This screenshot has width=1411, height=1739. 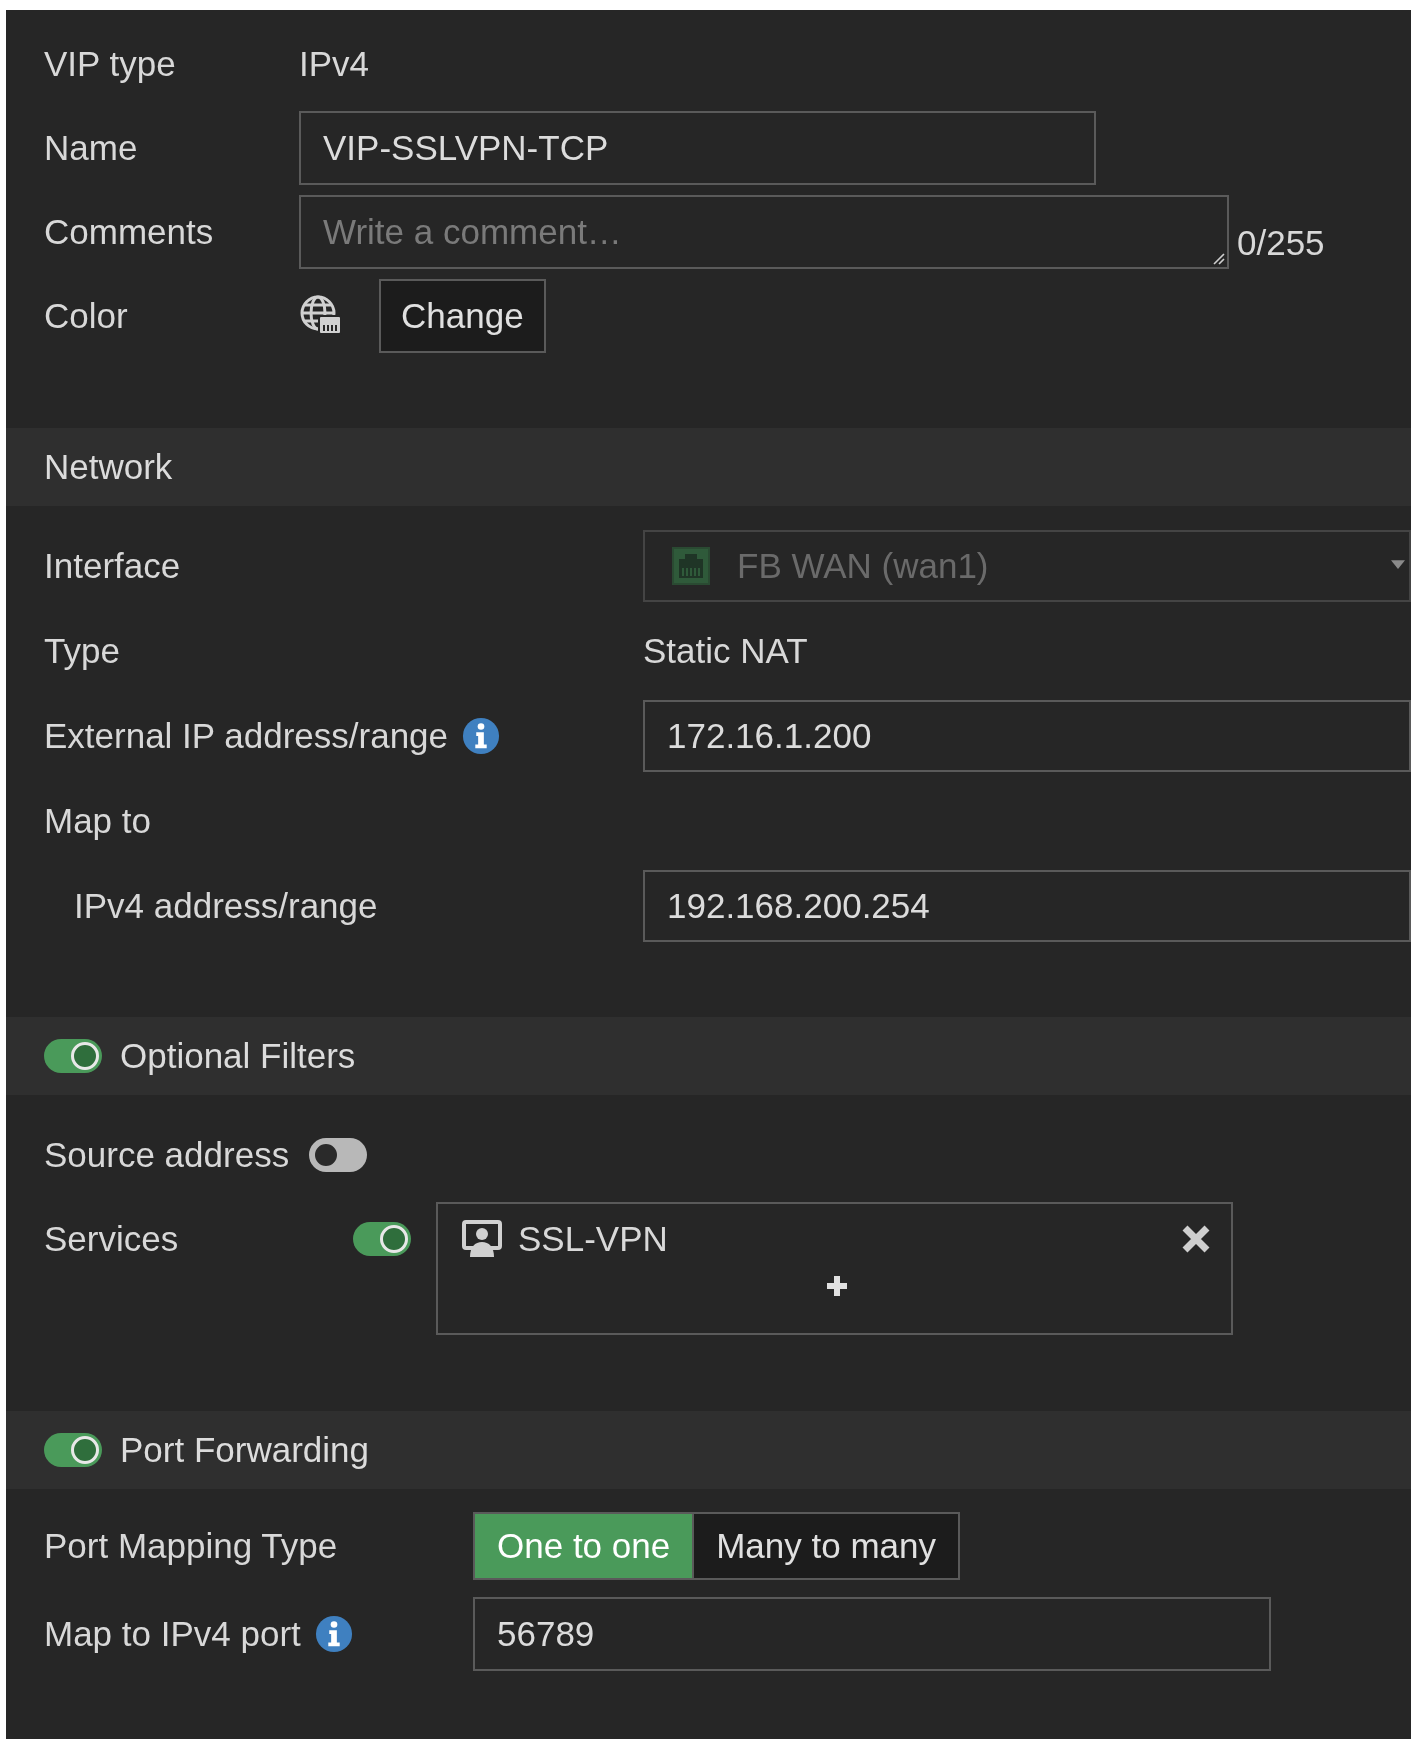 I want to click on field-label: Color, so click(x=86, y=315).